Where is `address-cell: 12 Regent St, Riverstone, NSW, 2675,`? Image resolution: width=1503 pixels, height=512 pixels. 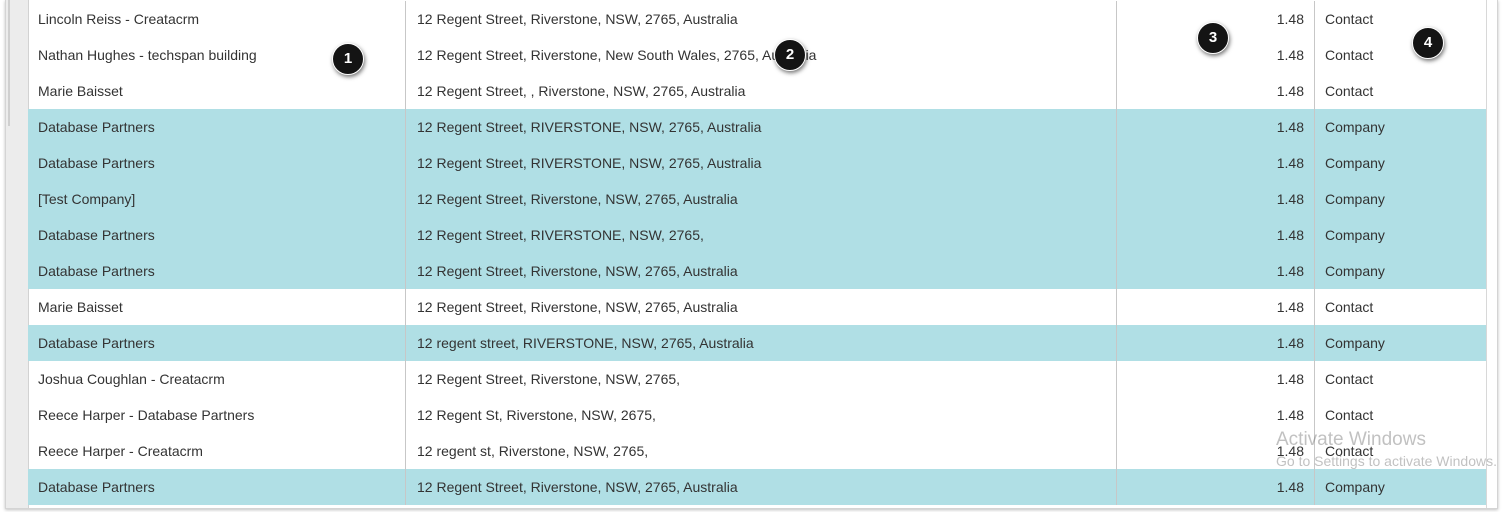 address-cell: 12 Regent St, Riverstone, NSW, 2675, is located at coordinates (760, 415).